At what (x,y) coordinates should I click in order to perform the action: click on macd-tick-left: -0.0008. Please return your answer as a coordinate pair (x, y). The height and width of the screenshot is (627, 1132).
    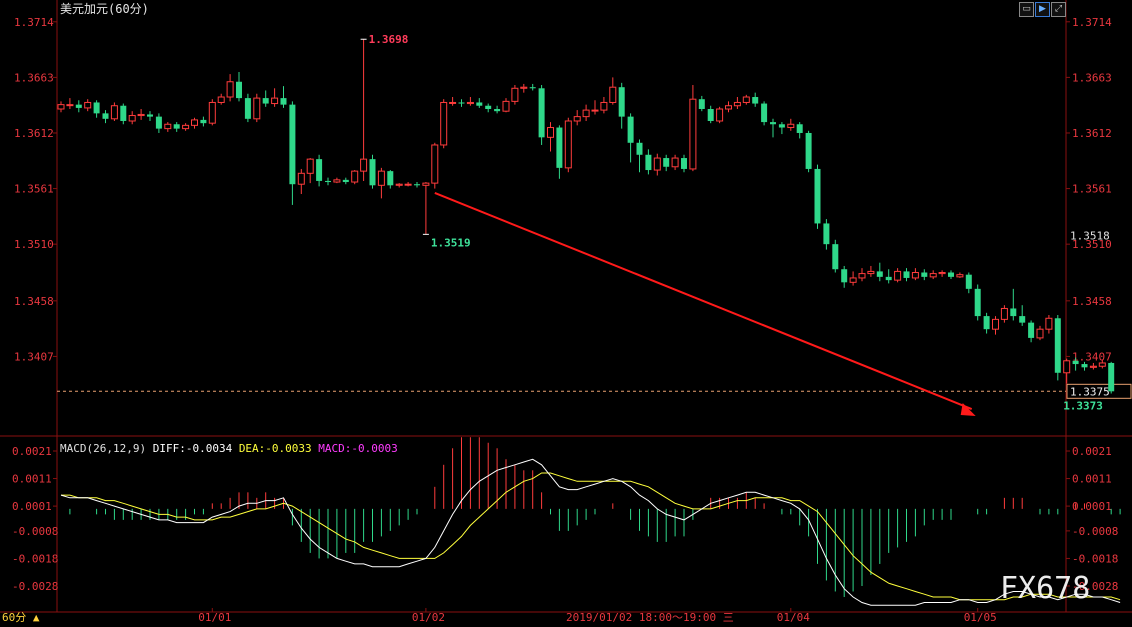
    Looking at the image, I should click on (35, 531).